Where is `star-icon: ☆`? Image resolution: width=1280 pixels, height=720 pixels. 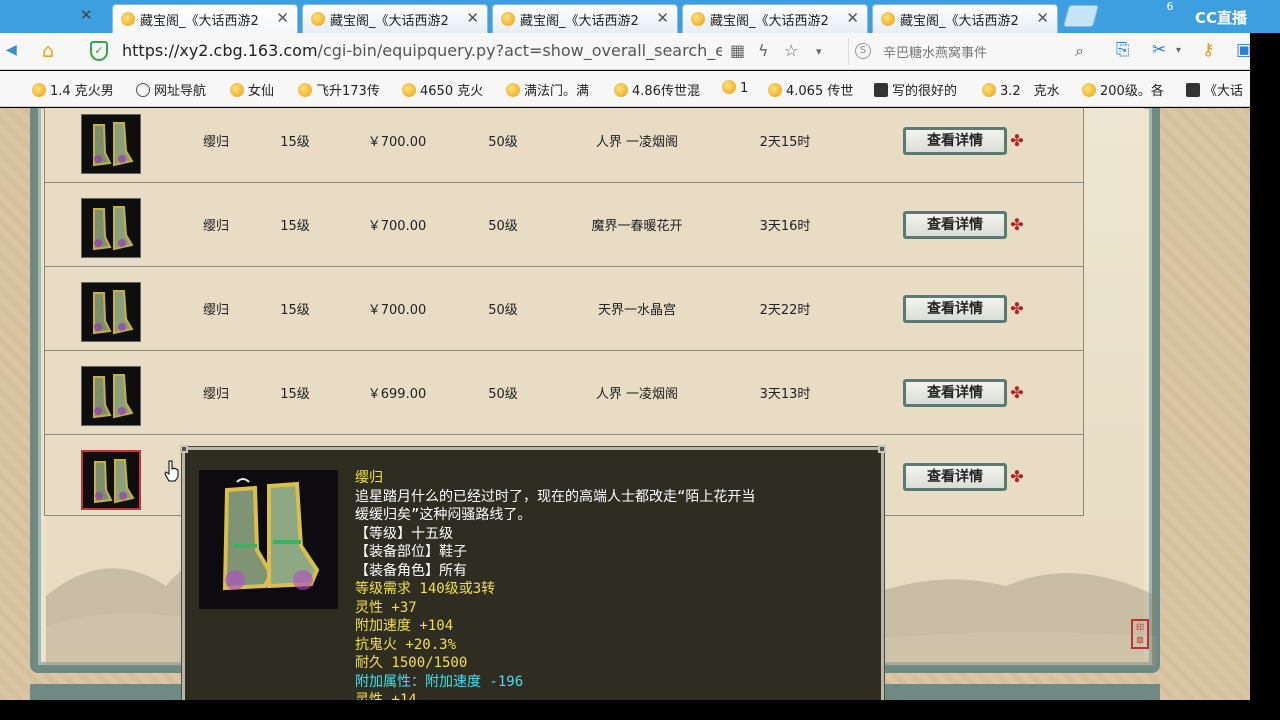
star-icon: ☆ is located at coordinates (791, 50).